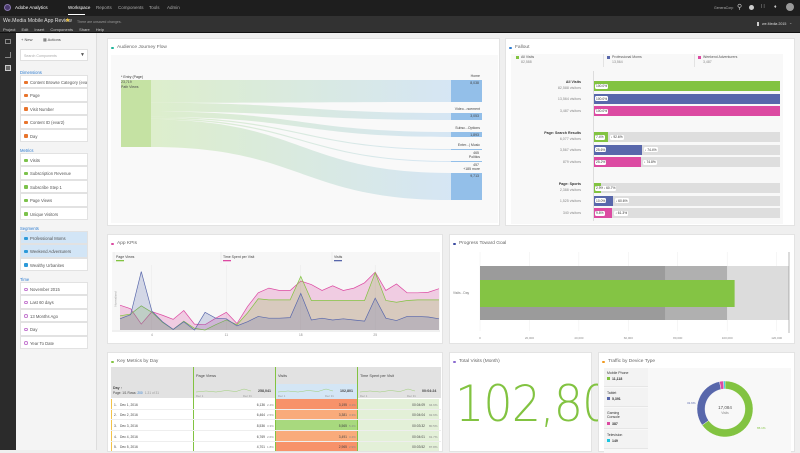 This screenshot has height=453, width=800. Describe the element at coordinates (54, 95) in the screenshot. I see `component-item: Page` at that location.